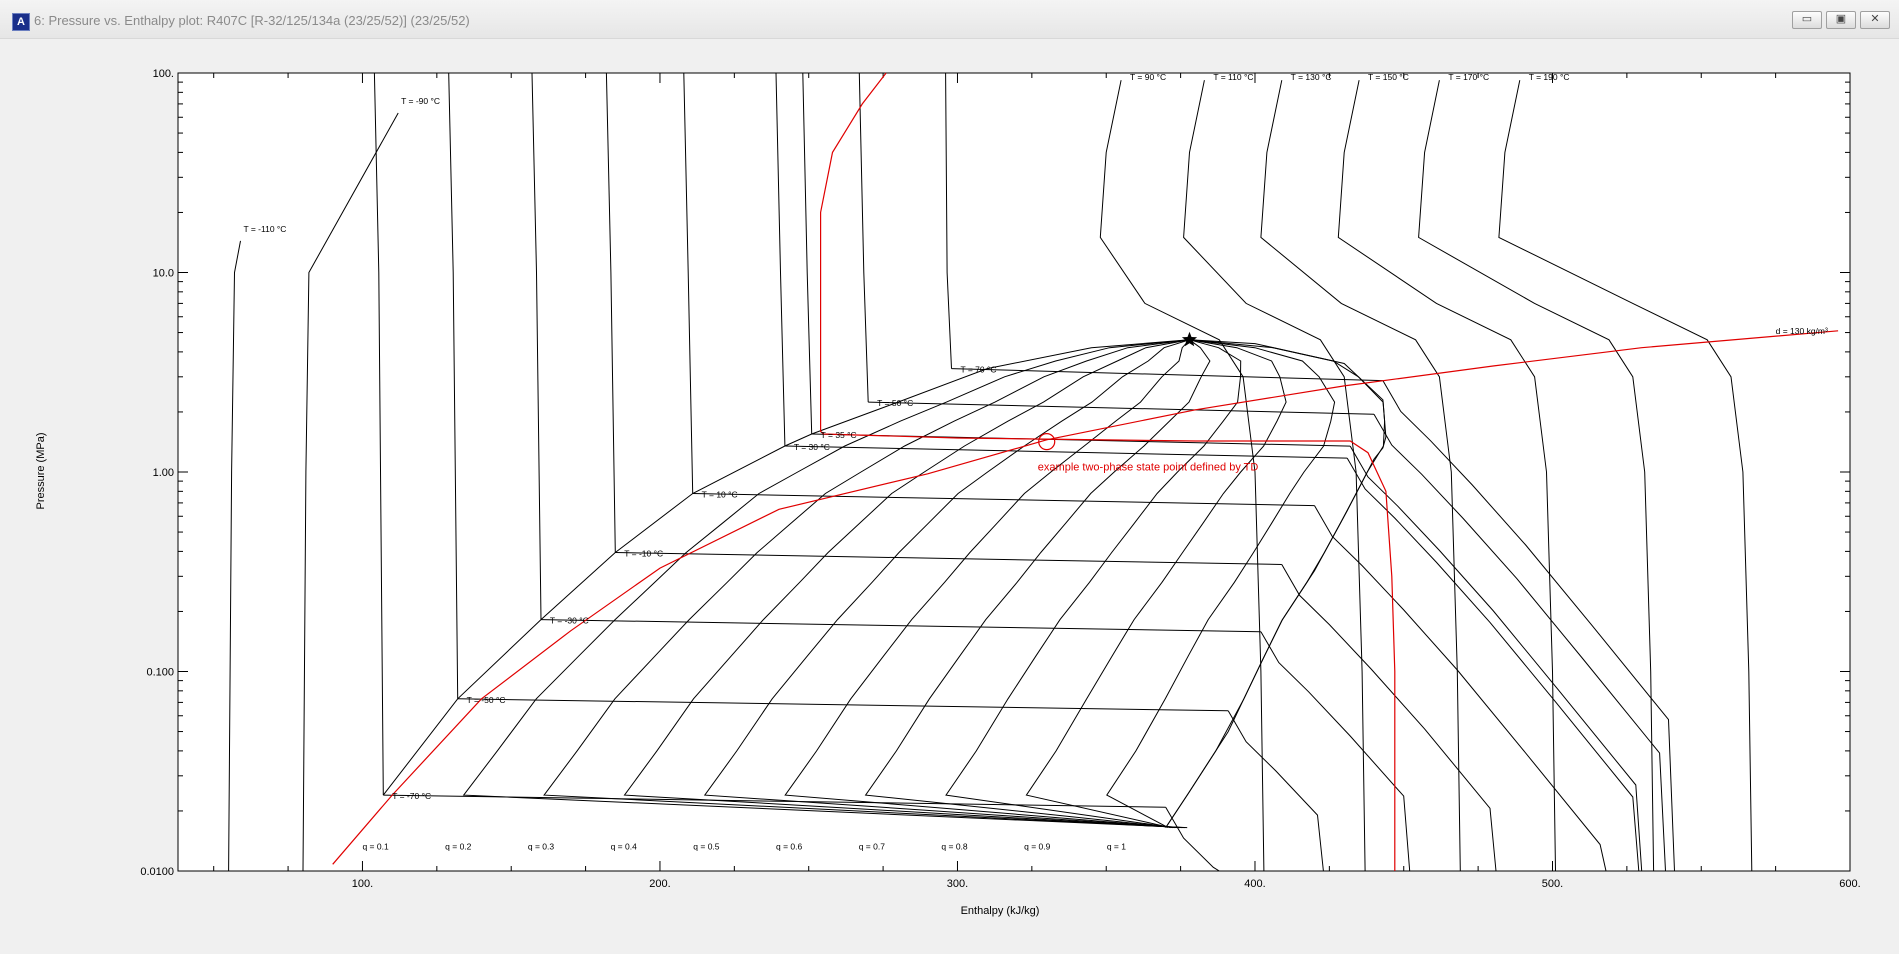 This screenshot has width=1899, height=954. Describe the element at coordinates (163, 74) in the screenshot. I see `y-tick-label: 100.` at that location.